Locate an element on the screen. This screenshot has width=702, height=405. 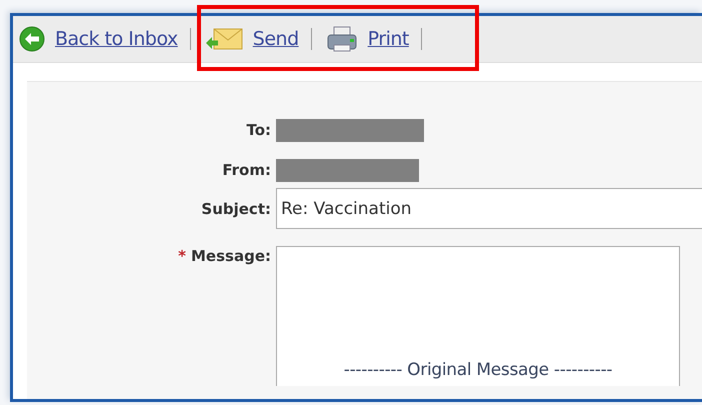
send-link: Send is located at coordinates (275, 39).